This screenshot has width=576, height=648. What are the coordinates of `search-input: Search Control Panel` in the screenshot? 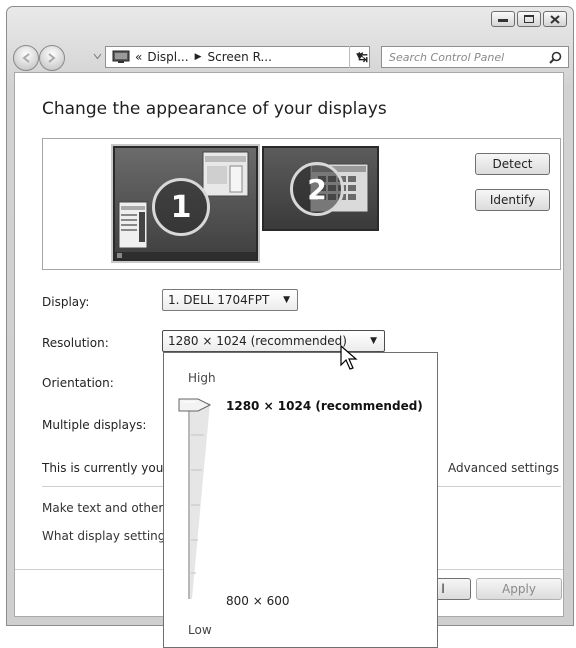 It's located at (475, 57).